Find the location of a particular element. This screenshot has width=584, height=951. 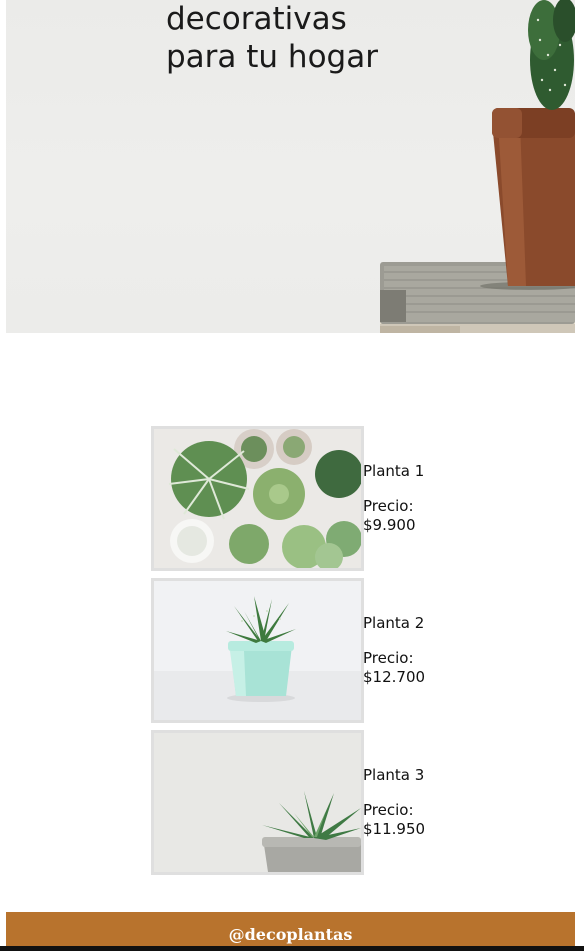

price-value: $12.700 is located at coordinates (394, 677).